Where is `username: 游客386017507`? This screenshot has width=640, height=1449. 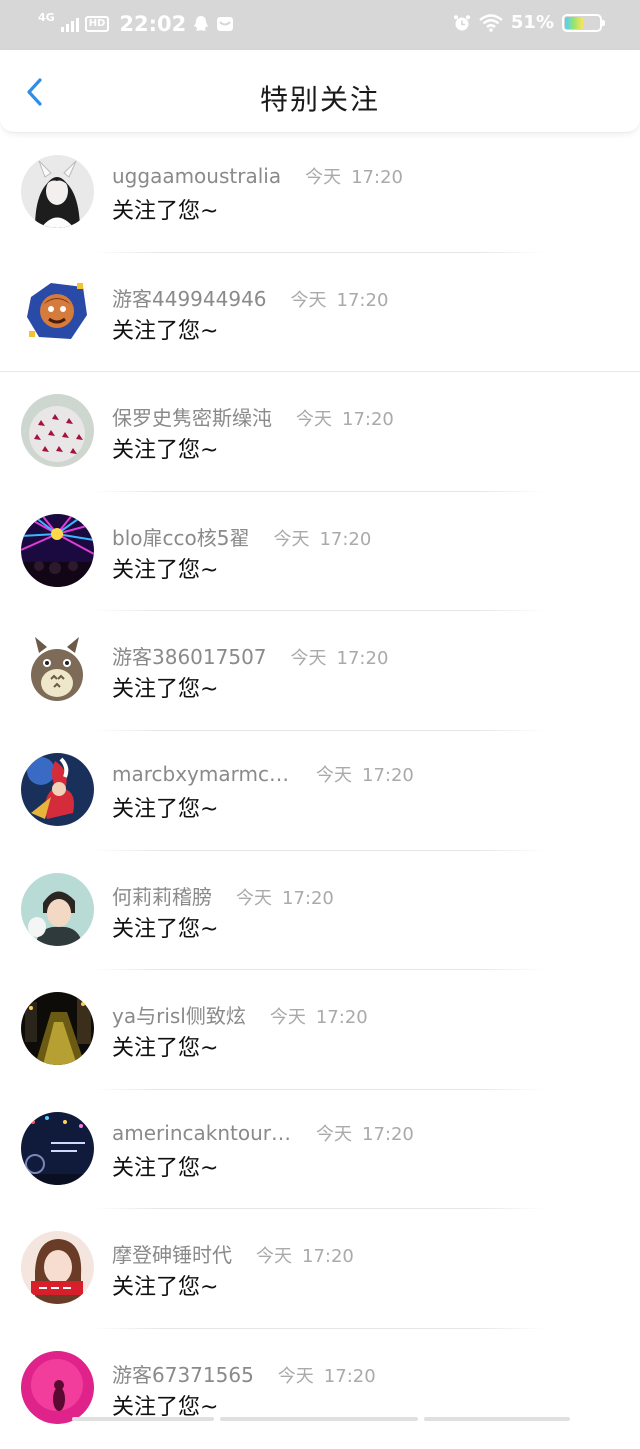 username: 游客386017507 is located at coordinates (189, 655).